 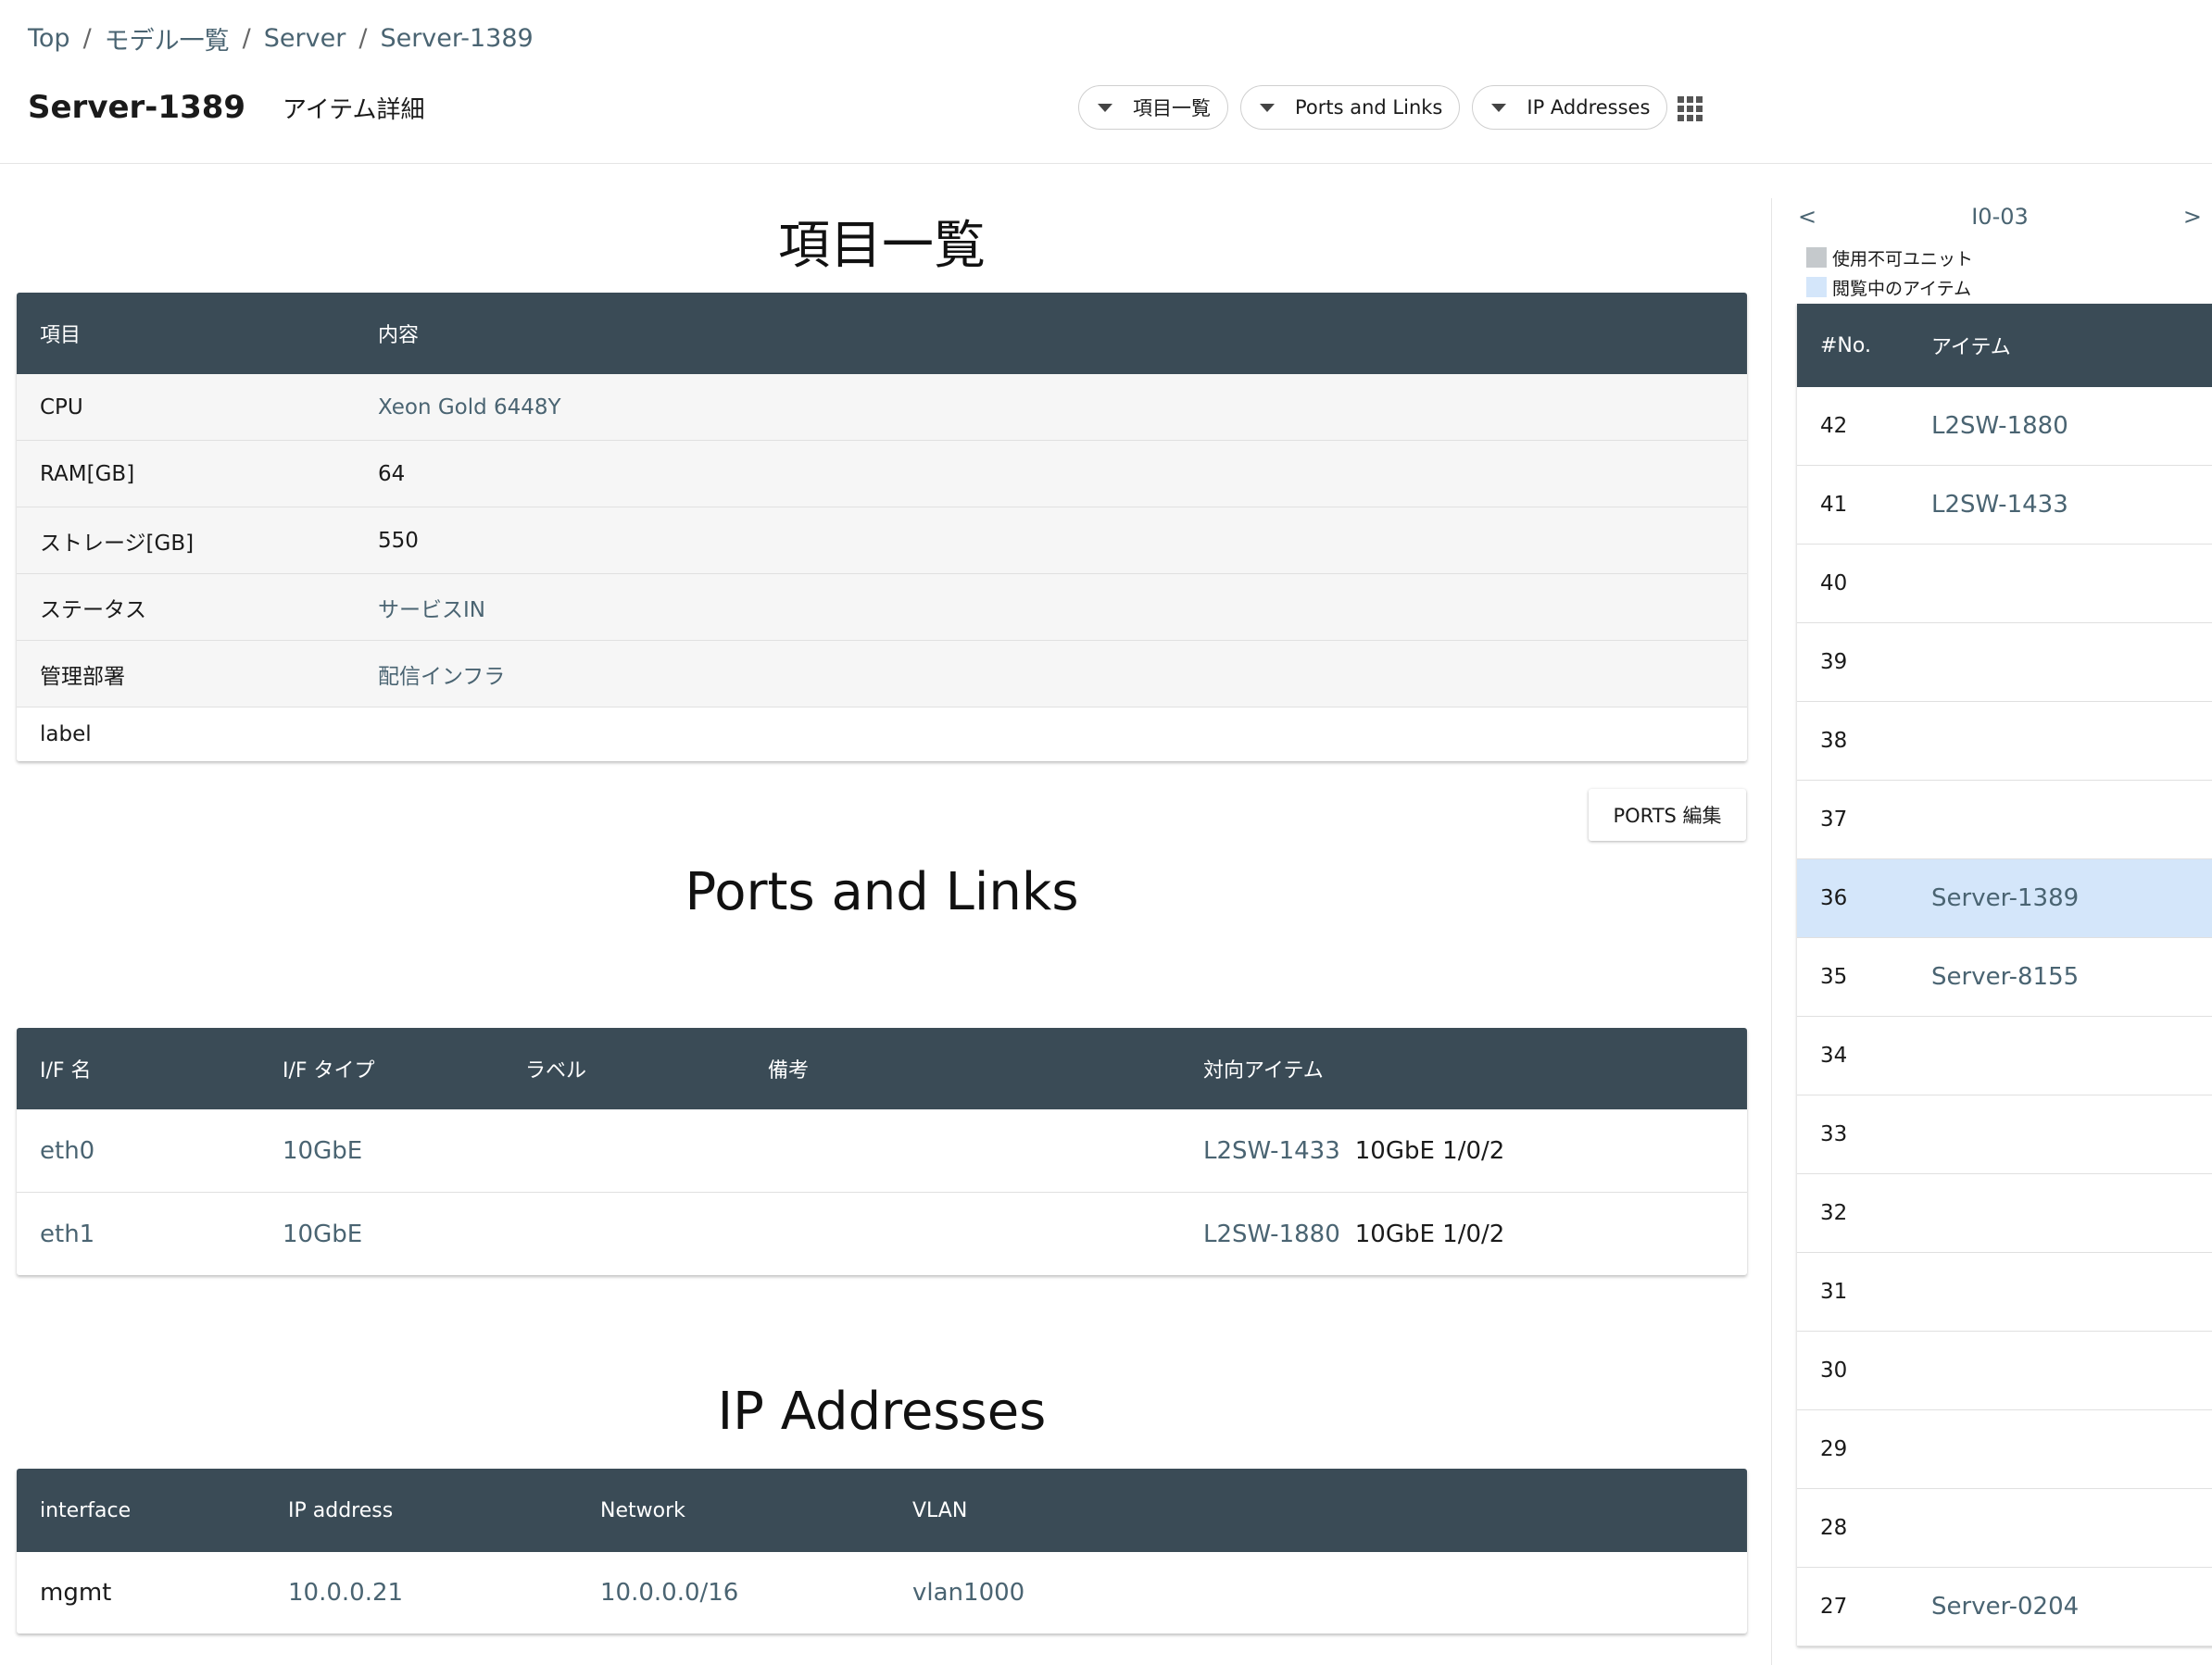 I want to click on peer-port: 10GbE 1/0/2, so click(x=1429, y=1150).